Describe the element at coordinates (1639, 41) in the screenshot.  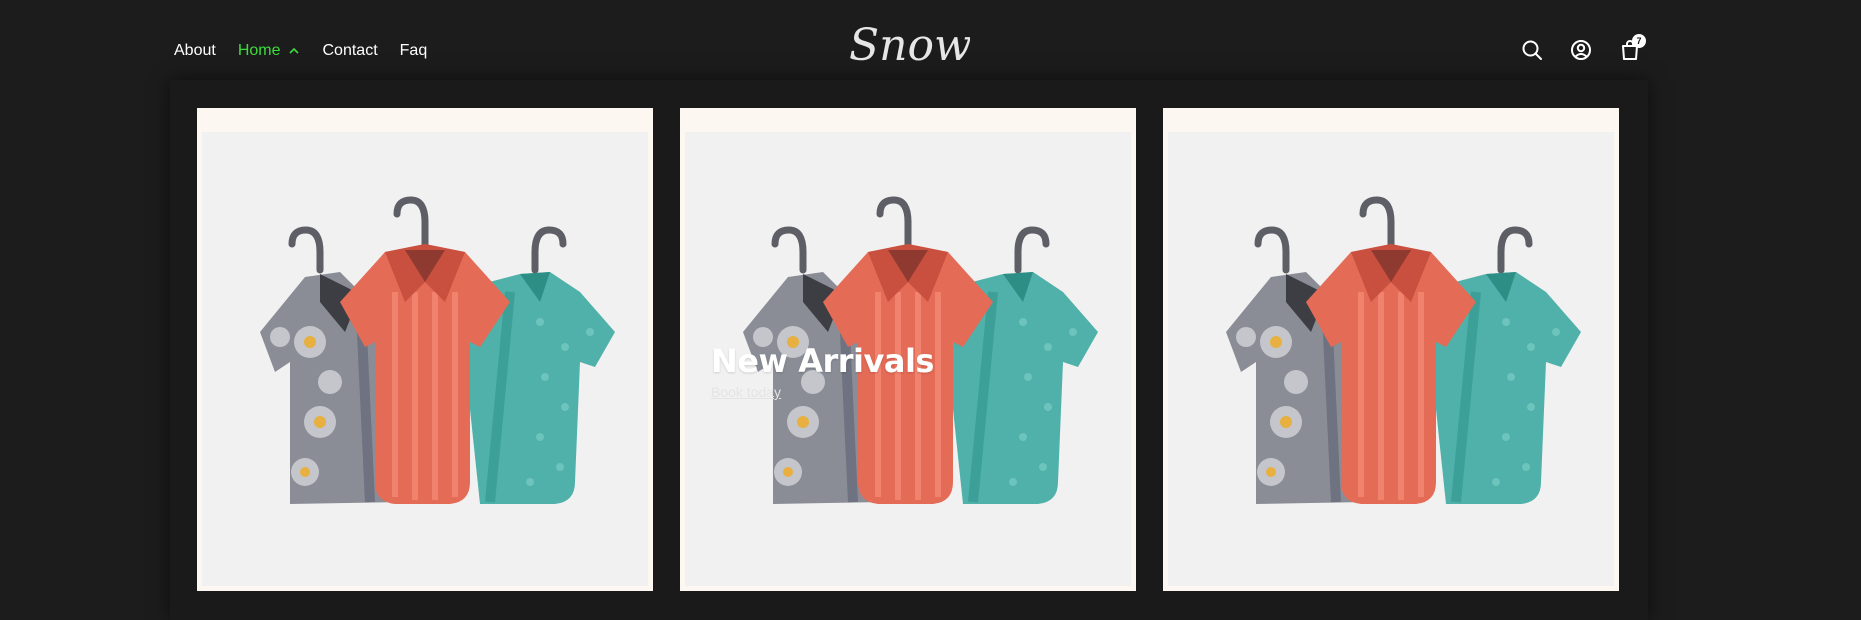
I see `cart-count-badge: 7` at that location.